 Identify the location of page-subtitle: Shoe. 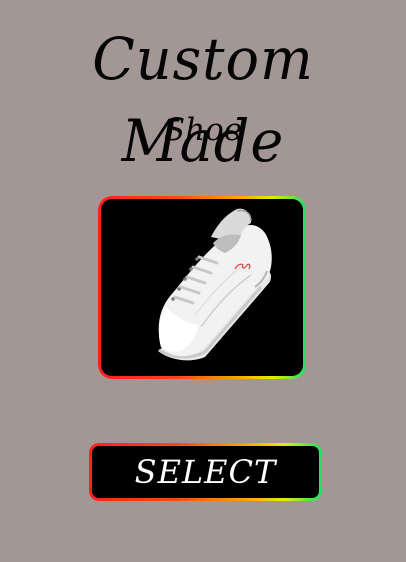
(203, 130).